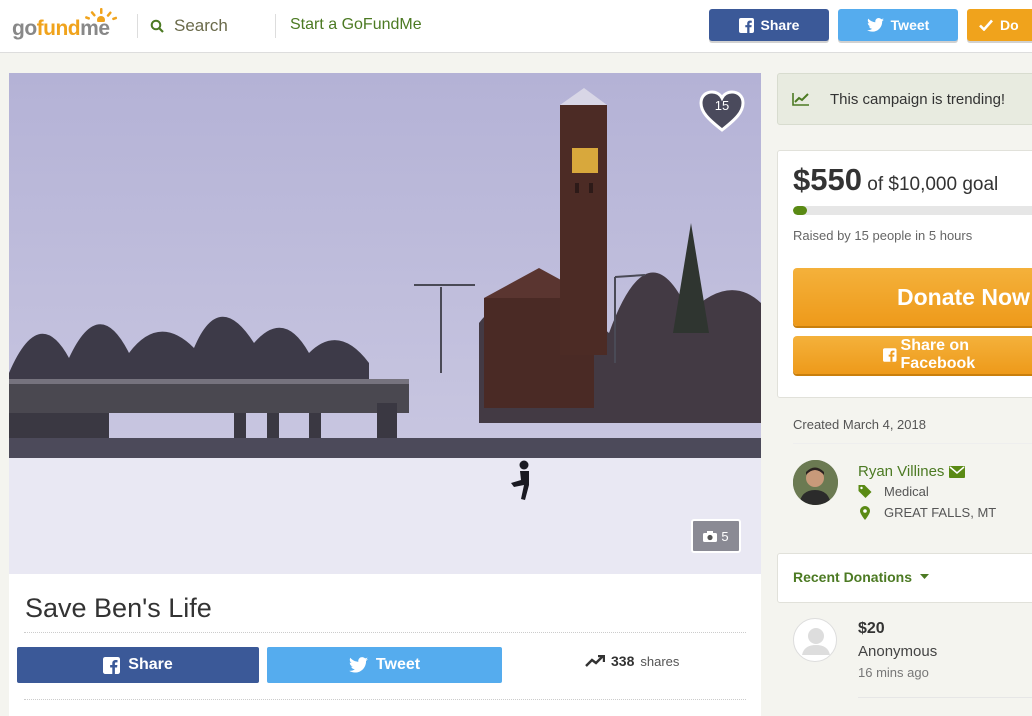 The image size is (1032, 716). Describe the element at coordinates (722, 105) in the screenshot. I see `heart-count: 15` at that location.